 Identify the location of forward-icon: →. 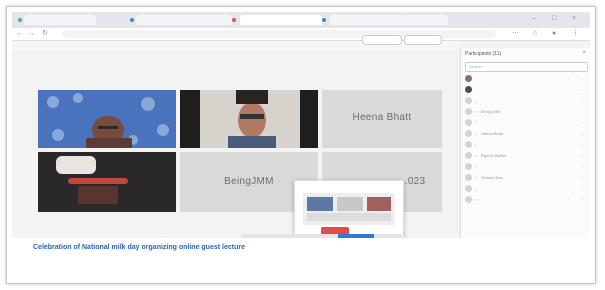
(31, 34).